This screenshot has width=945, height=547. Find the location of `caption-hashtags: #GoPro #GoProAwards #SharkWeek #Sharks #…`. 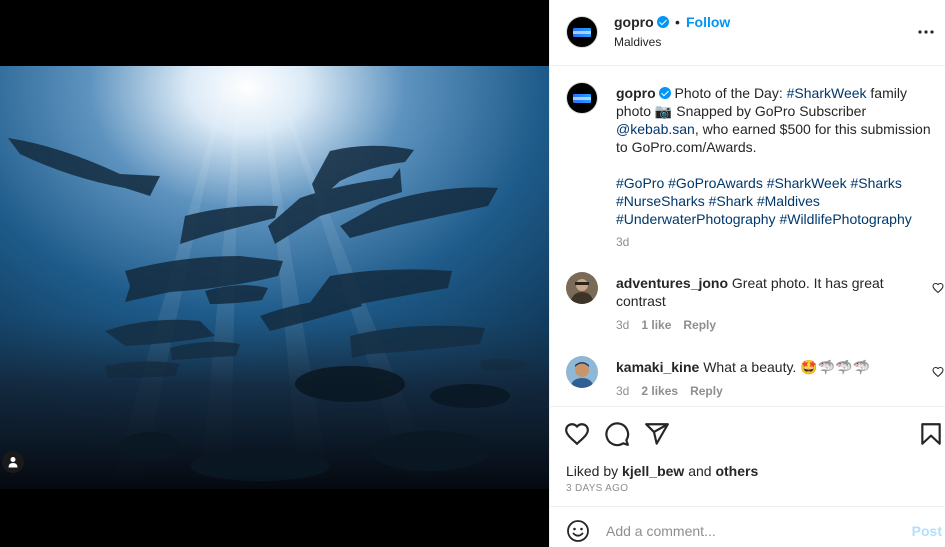

caption-hashtags: #GoPro #GoProAwards #SharkWeek #Sharks #… is located at coordinates (774, 201).